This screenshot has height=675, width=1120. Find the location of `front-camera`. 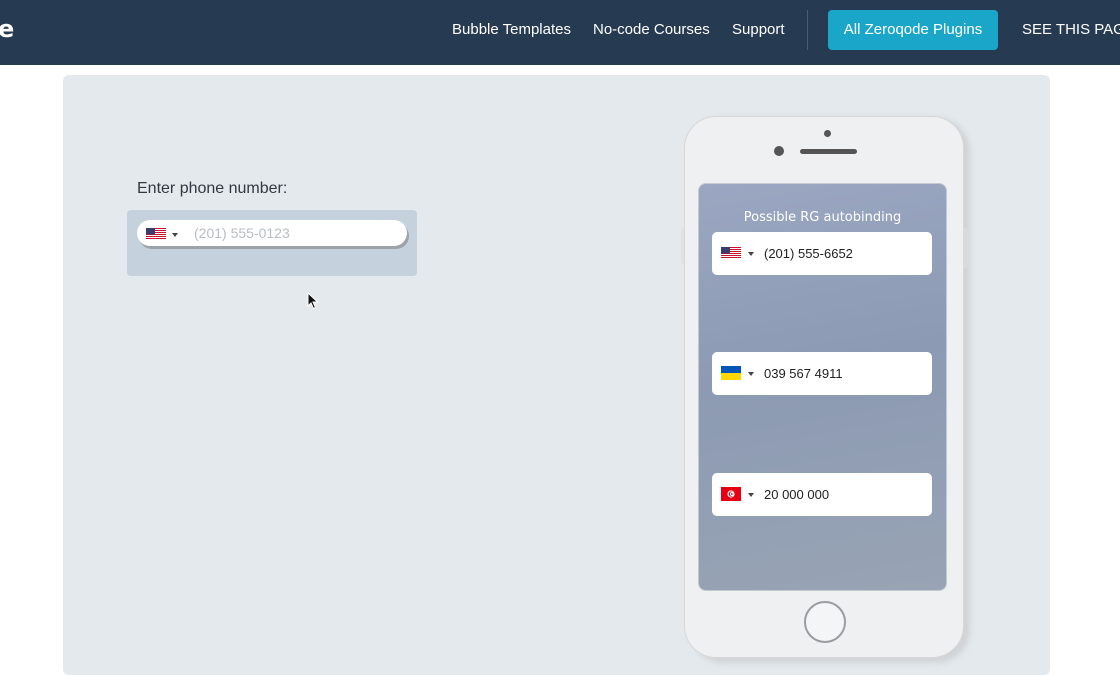

front-camera is located at coordinates (827, 133).